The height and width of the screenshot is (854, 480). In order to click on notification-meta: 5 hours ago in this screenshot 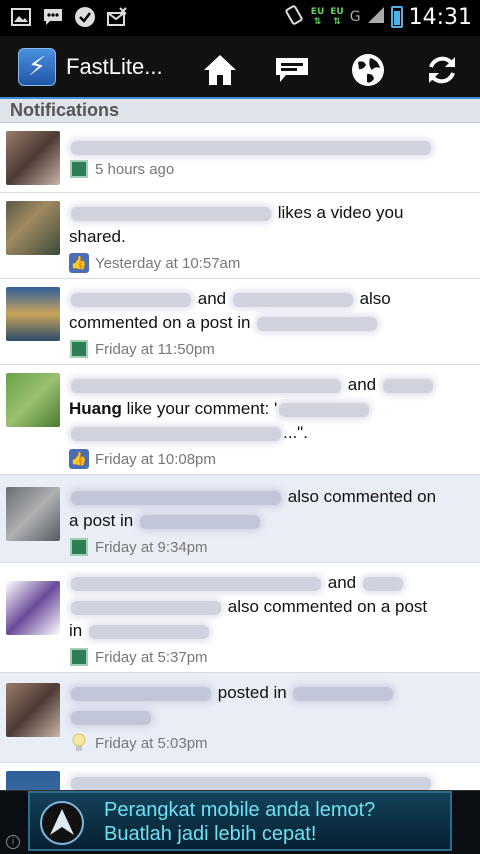, I will do `click(121, 169)`.